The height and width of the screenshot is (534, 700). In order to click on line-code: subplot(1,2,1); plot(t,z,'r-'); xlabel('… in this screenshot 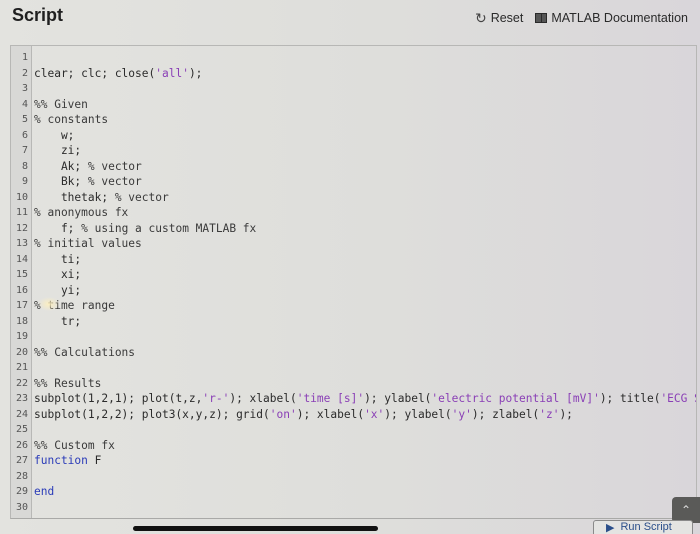, I will do `click(363, 399)`.